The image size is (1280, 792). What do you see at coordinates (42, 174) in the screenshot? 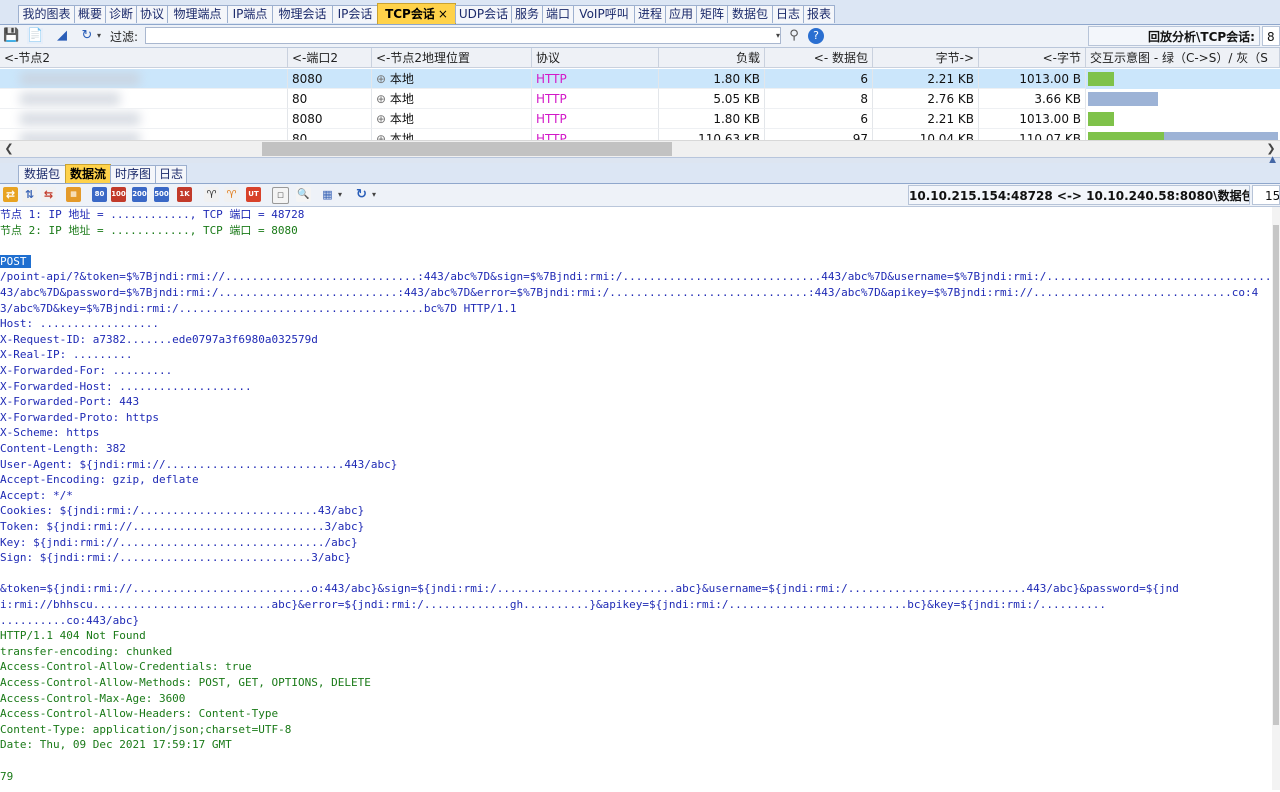
I see `detail-tab-0: 数据包` at bounding box center [42, 174].